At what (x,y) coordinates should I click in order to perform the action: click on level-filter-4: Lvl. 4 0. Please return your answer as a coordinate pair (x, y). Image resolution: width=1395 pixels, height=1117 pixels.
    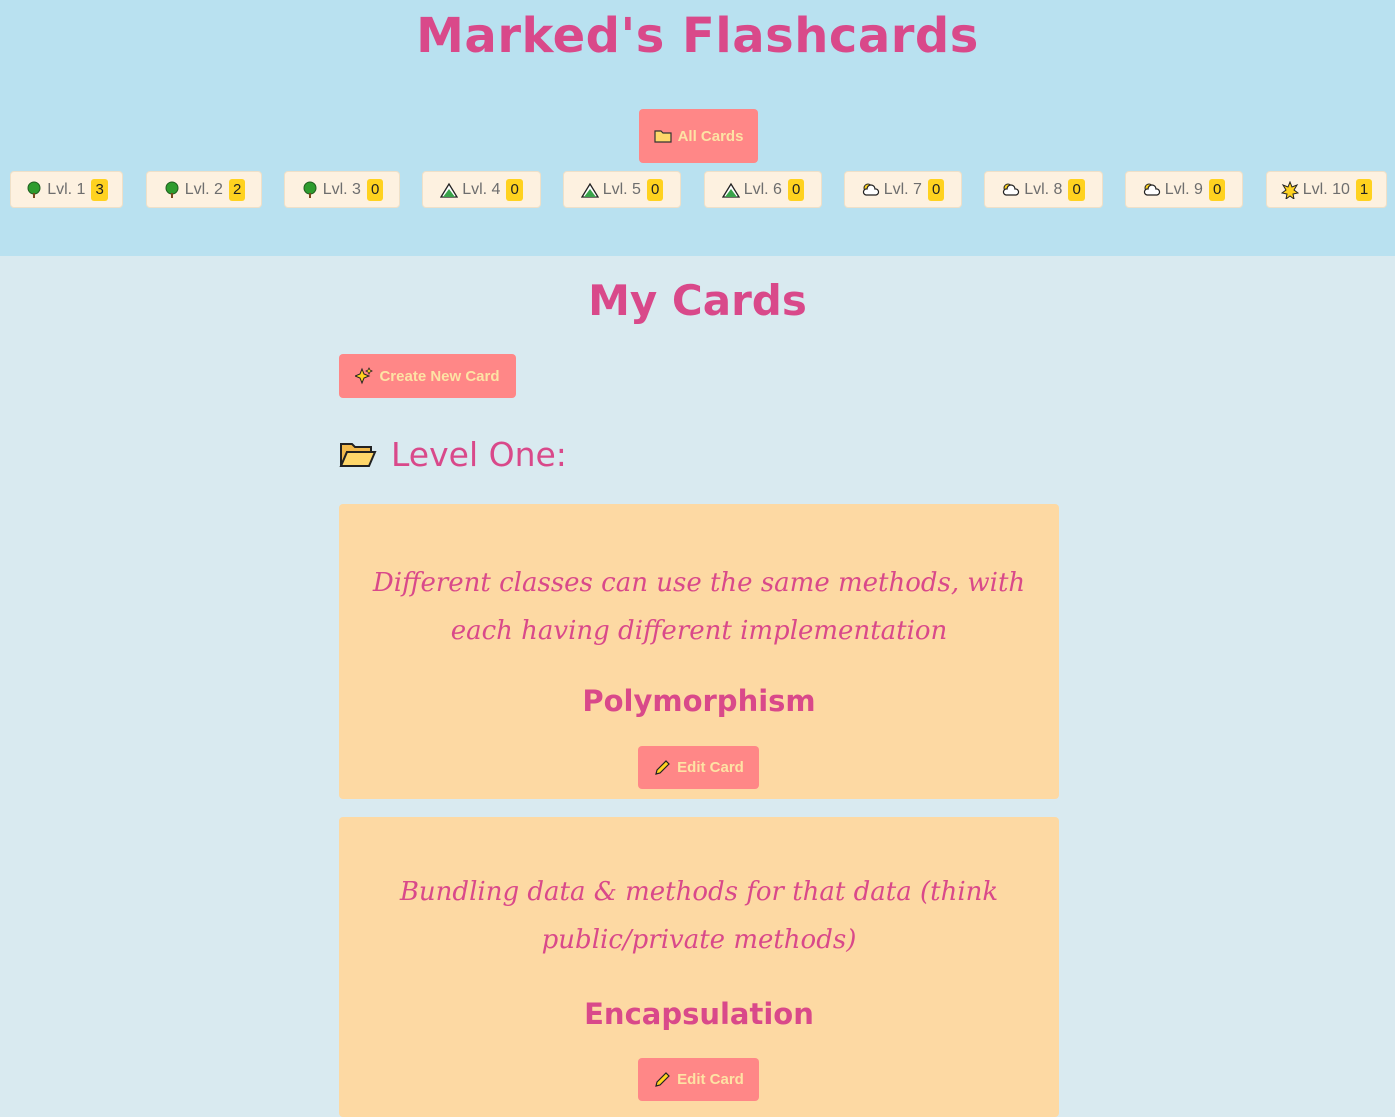
    Looking at the image, I should click on (481, 189).